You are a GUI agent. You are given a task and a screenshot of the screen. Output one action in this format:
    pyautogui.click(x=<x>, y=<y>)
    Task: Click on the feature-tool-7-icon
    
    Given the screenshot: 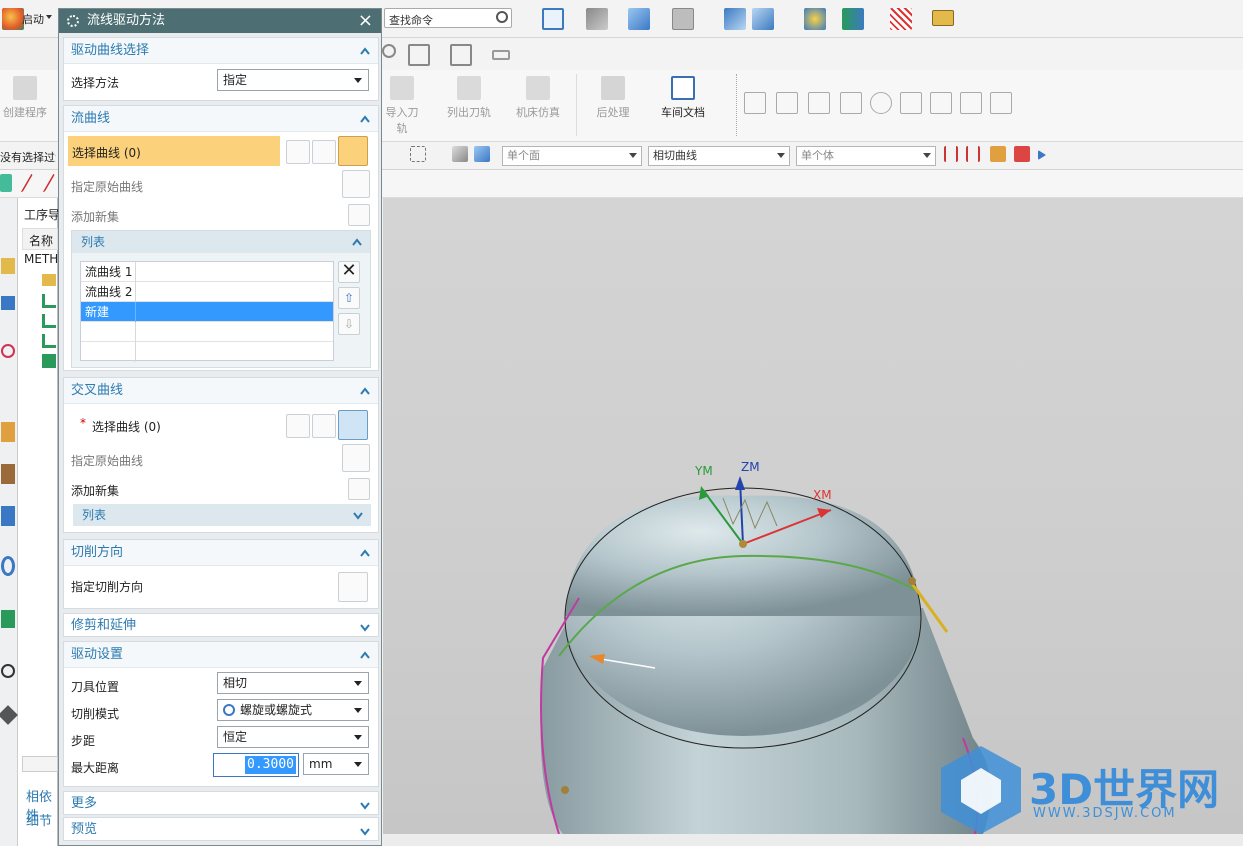 What is the action you would take?
    pyautogui.click(x=941, y=103)
    